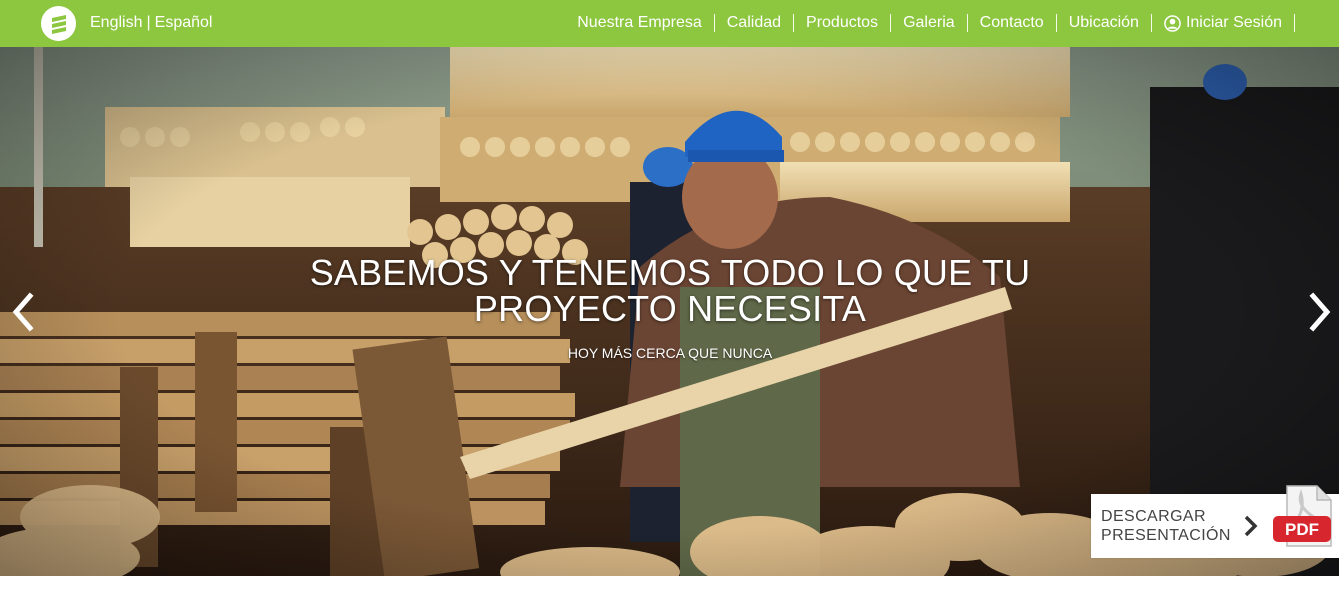 Image resolution: width=1339 pixels, height=612 pixels. I want to click on nav-label: Productos, so click(842, 22).